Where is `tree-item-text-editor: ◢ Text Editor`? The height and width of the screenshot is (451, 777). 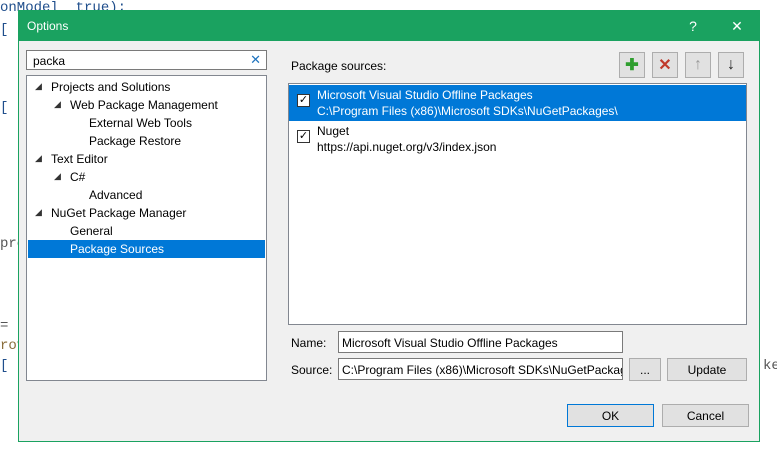 tree-item-text-editor: ◢ Text Editor is located at coordinates (146, 159).